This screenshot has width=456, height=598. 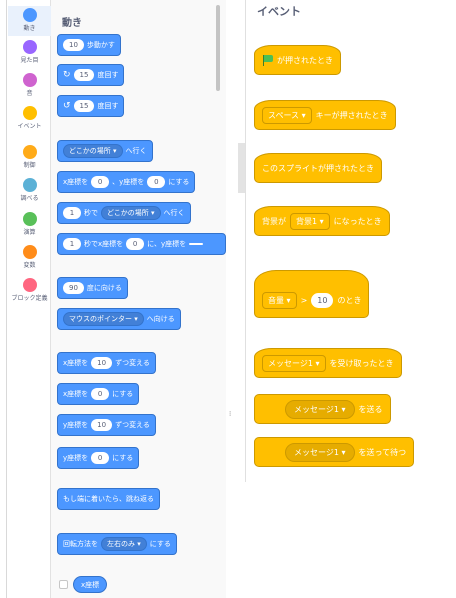 What do you see at coordinates (91, 213) in the screenshot?
I see `block-text: 秒で` at bounding box center [91, 213].